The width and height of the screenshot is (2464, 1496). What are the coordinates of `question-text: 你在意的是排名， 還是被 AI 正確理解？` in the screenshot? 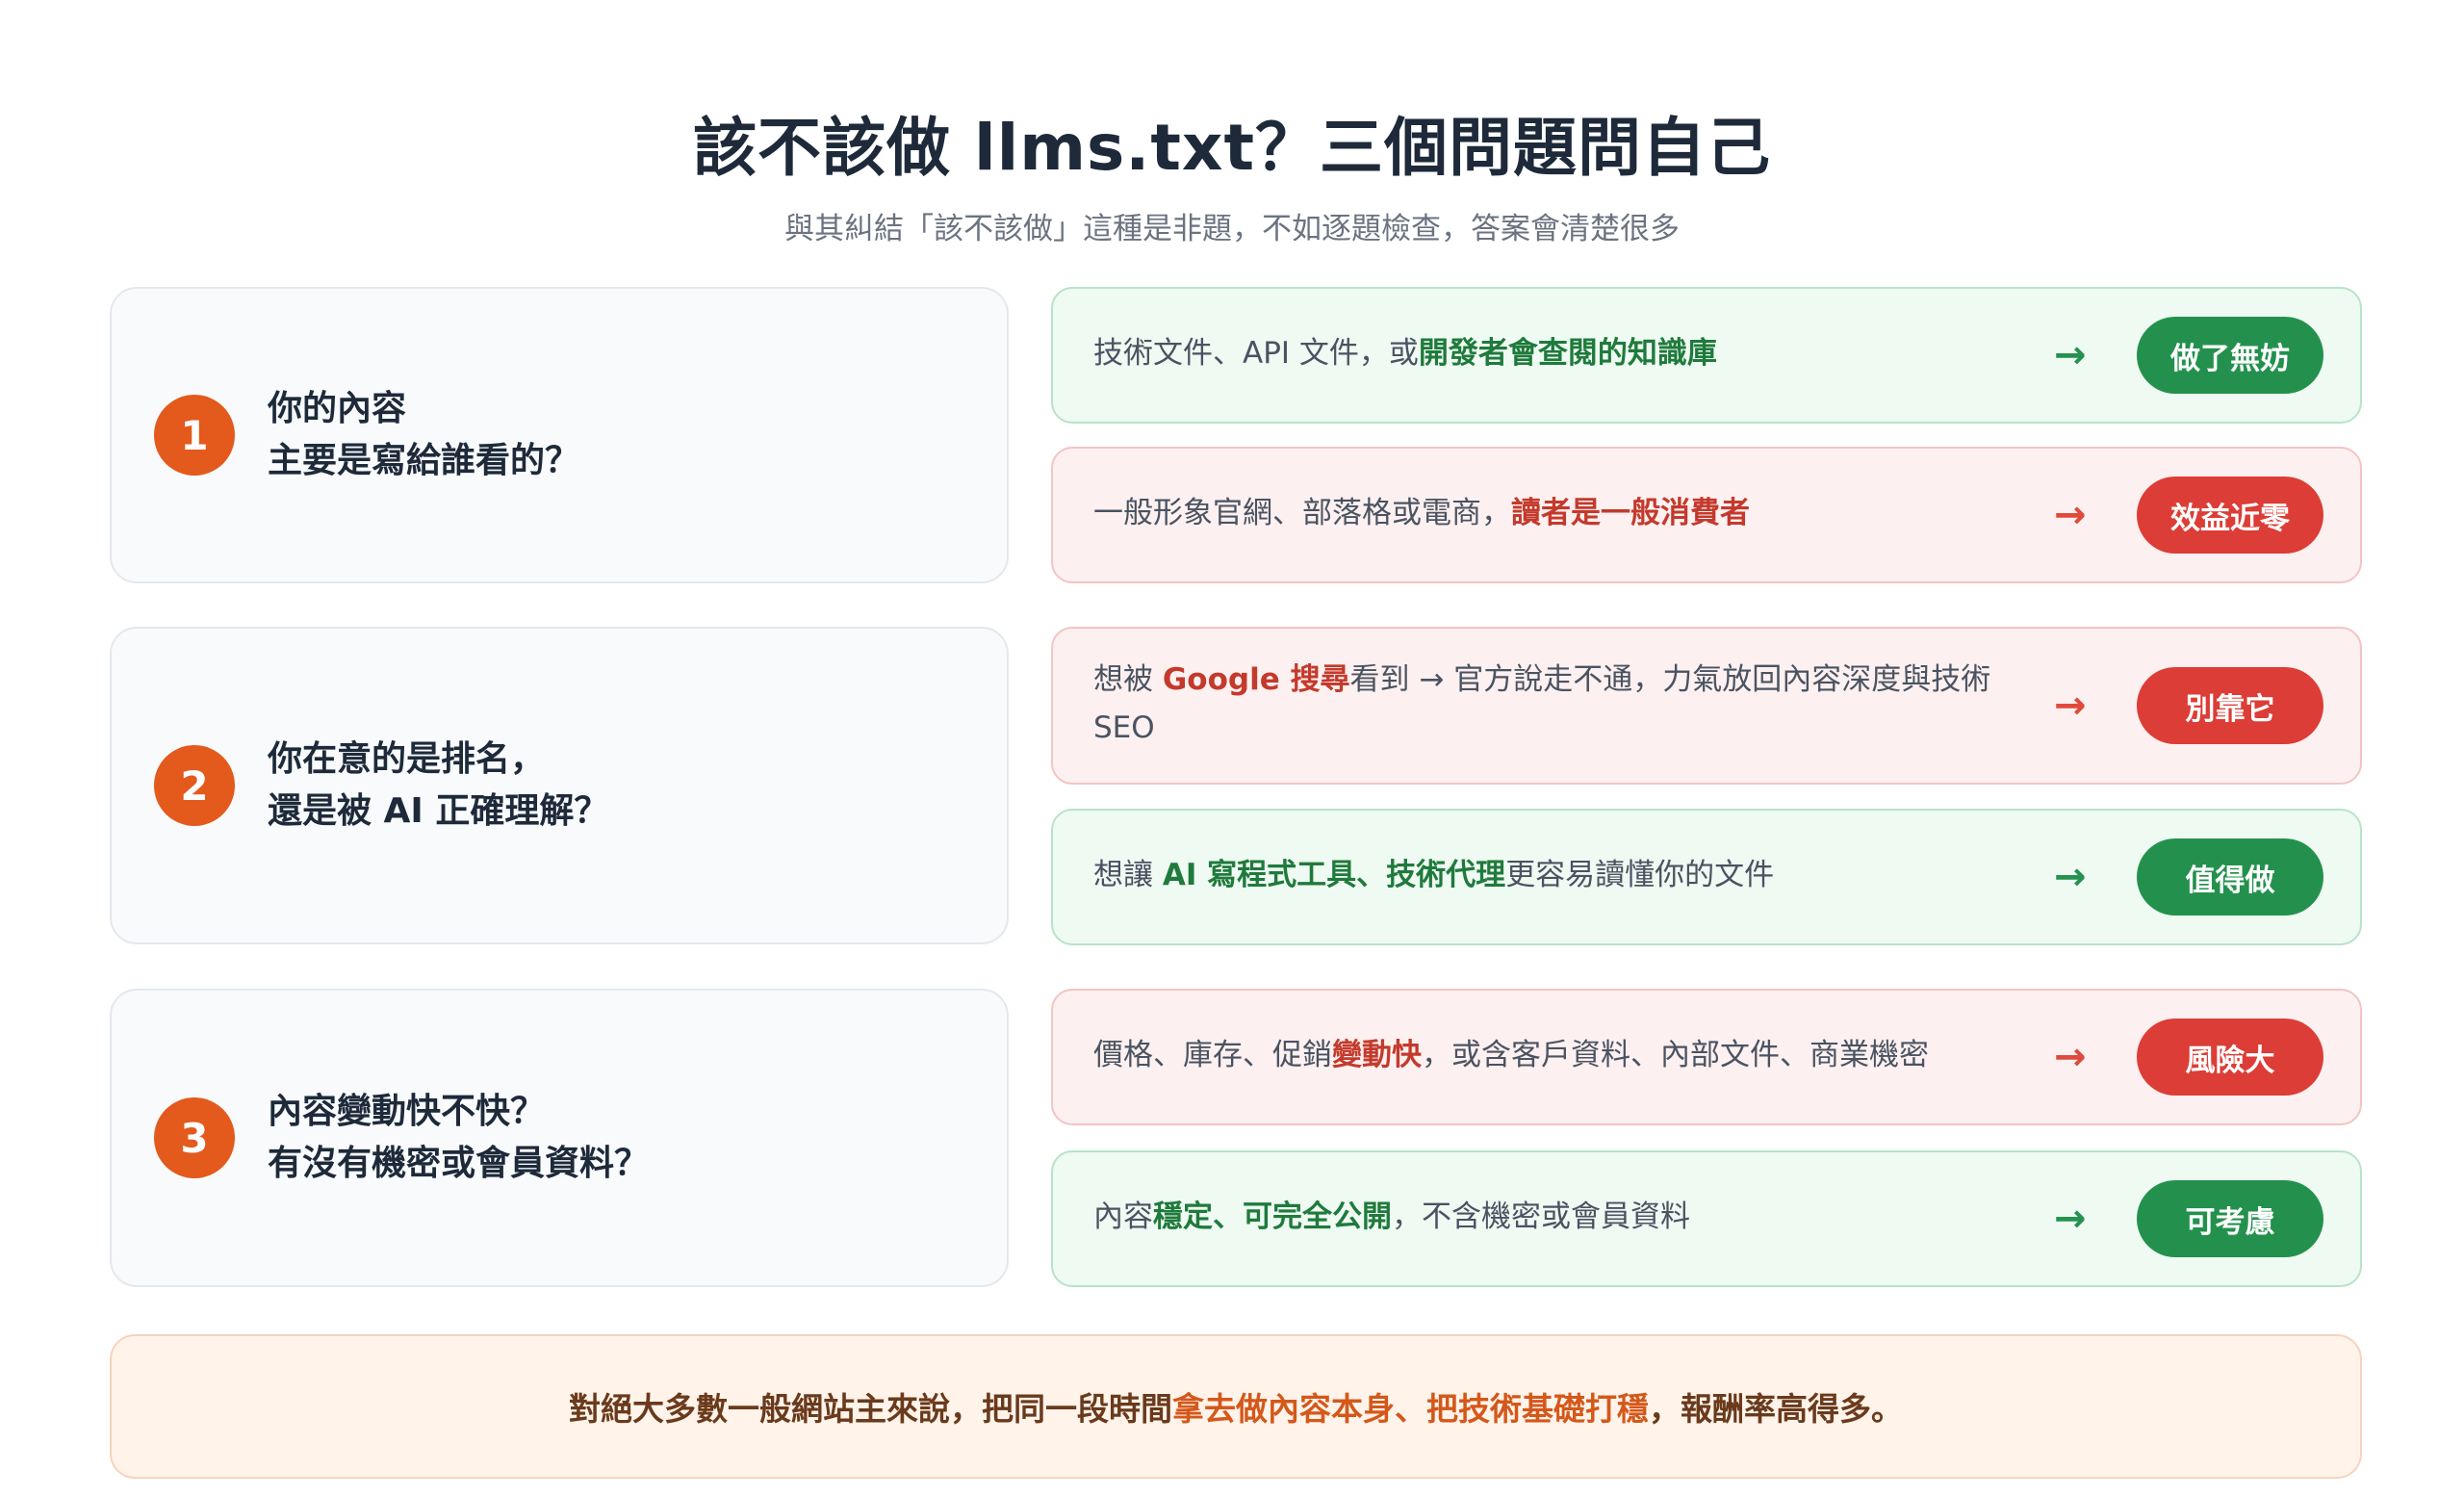 It's located at (438, 786).